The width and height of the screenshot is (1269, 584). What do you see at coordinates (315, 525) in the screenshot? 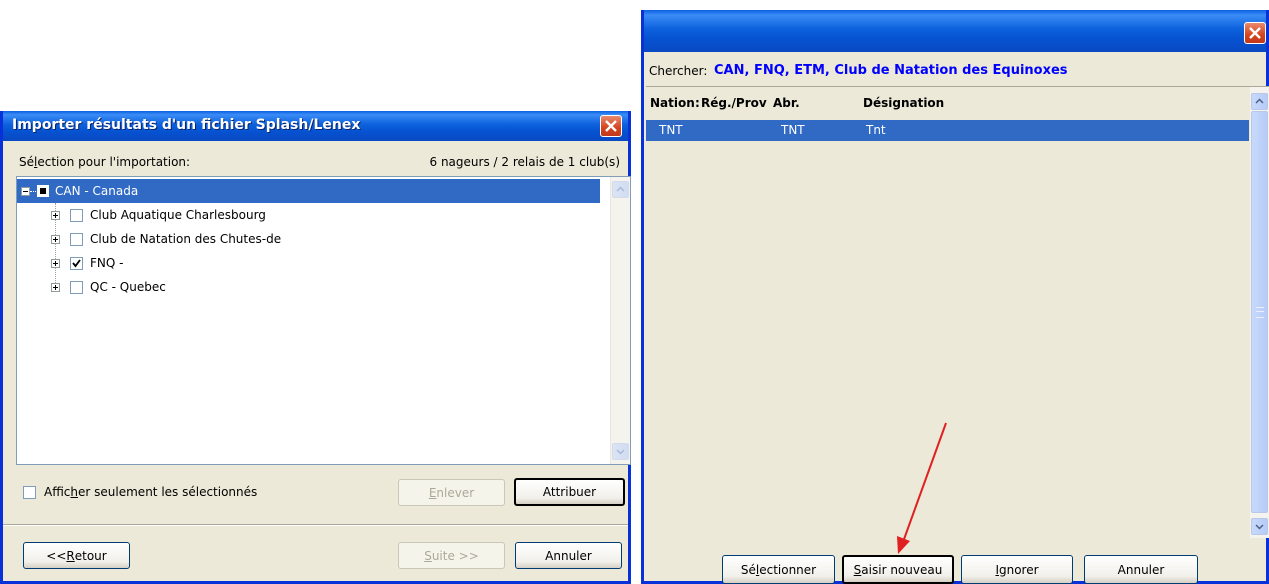
I see `divider` at bounding box center [315, 525].